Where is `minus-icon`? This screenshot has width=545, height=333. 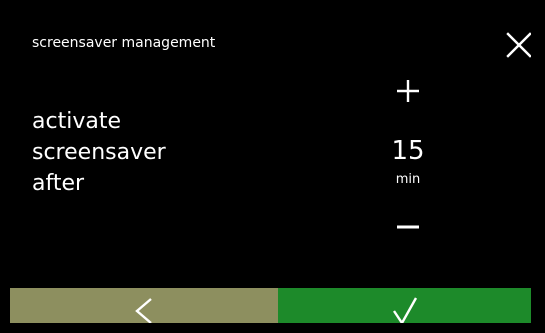 minus-icon is located at coordinates (408, 227).